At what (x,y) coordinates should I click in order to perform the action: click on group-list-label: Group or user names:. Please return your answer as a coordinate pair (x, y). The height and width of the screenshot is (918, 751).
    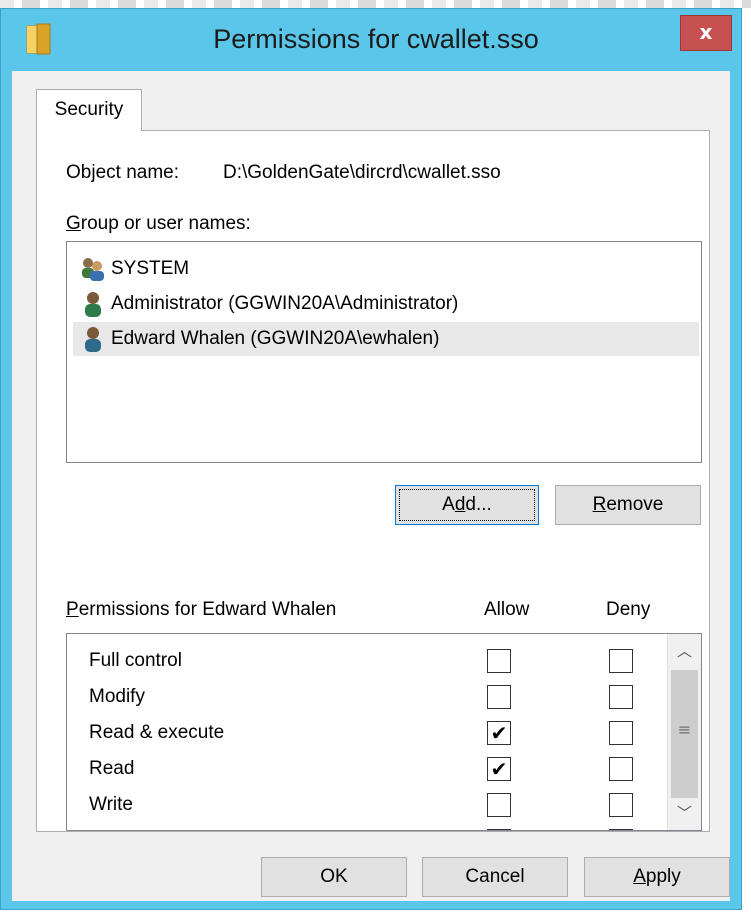
    Looking at the image, I should click on (158, 224).